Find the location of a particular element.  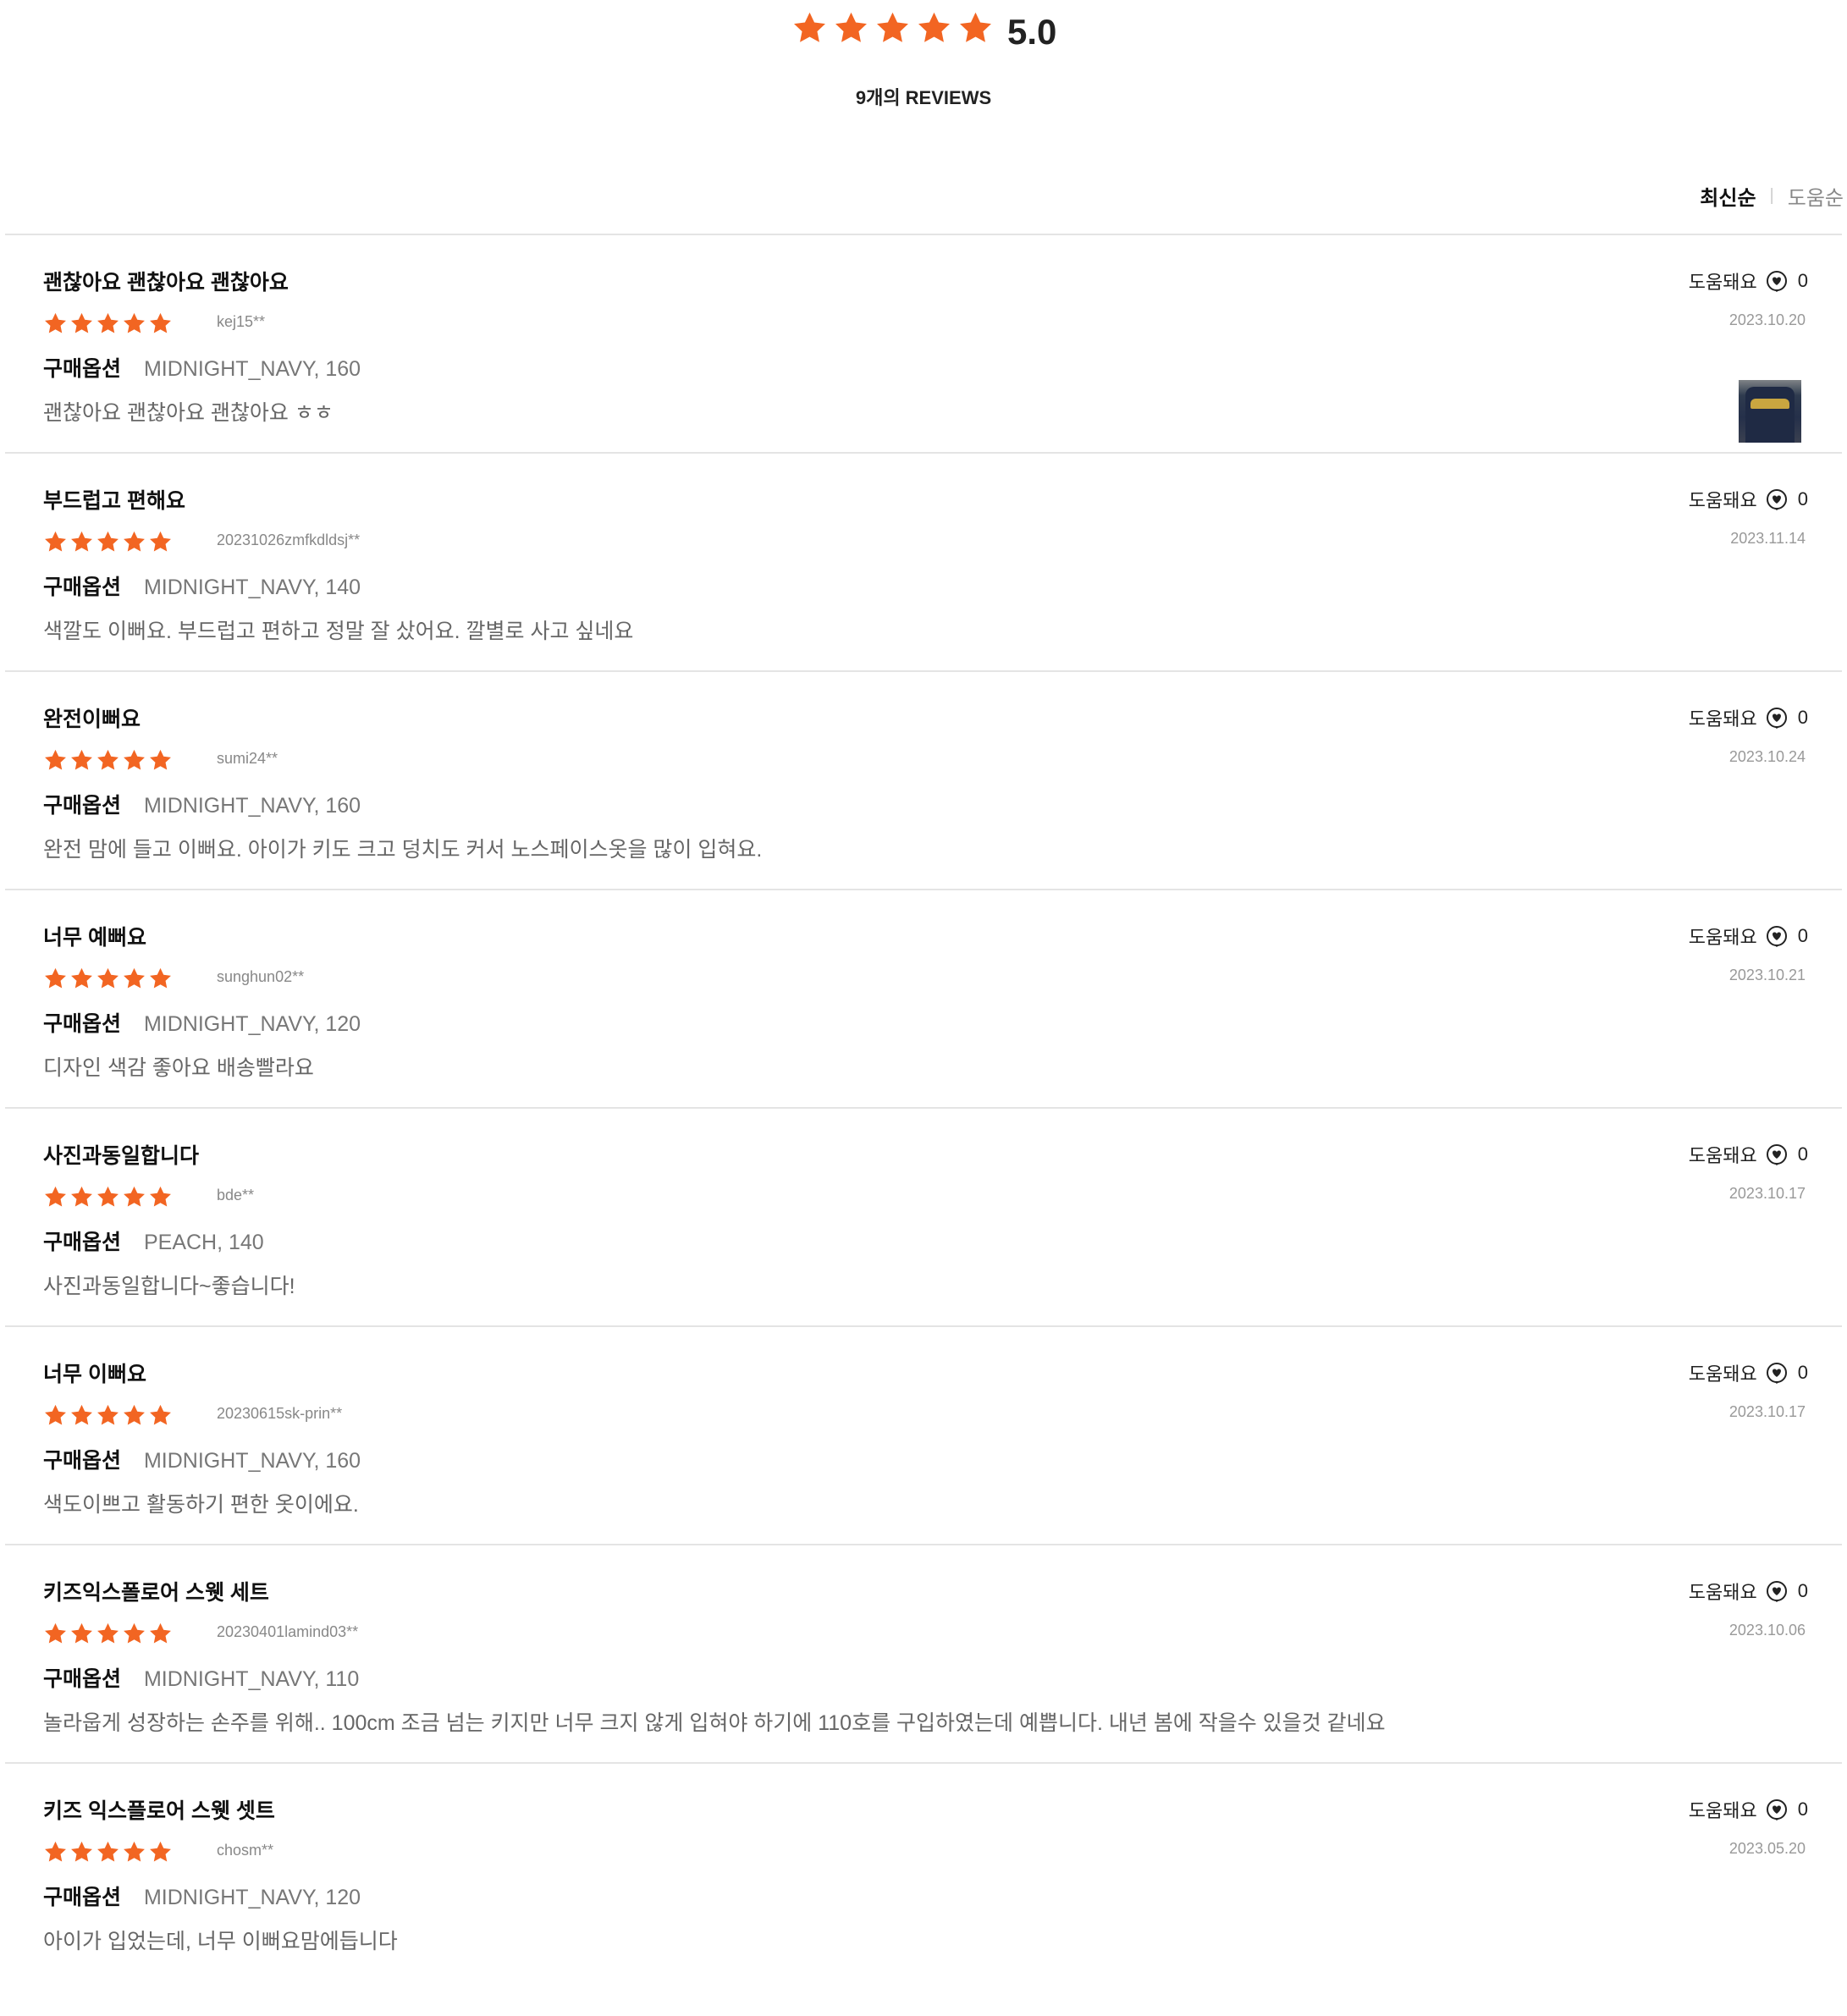

review-author: 20231026zmfkdldsj** is located at coordinates (289, 540).